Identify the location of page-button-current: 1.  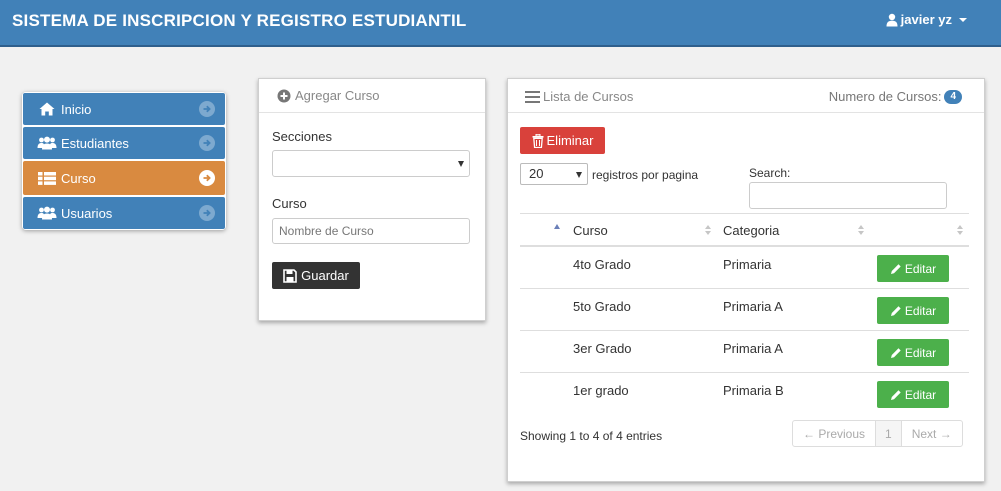
(889, 433).